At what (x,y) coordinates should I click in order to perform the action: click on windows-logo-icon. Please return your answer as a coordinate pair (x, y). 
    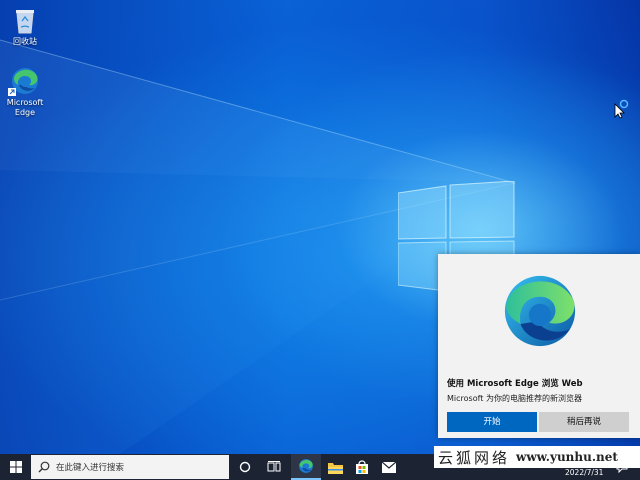
    Looking at the image, I should click on (15, 467).